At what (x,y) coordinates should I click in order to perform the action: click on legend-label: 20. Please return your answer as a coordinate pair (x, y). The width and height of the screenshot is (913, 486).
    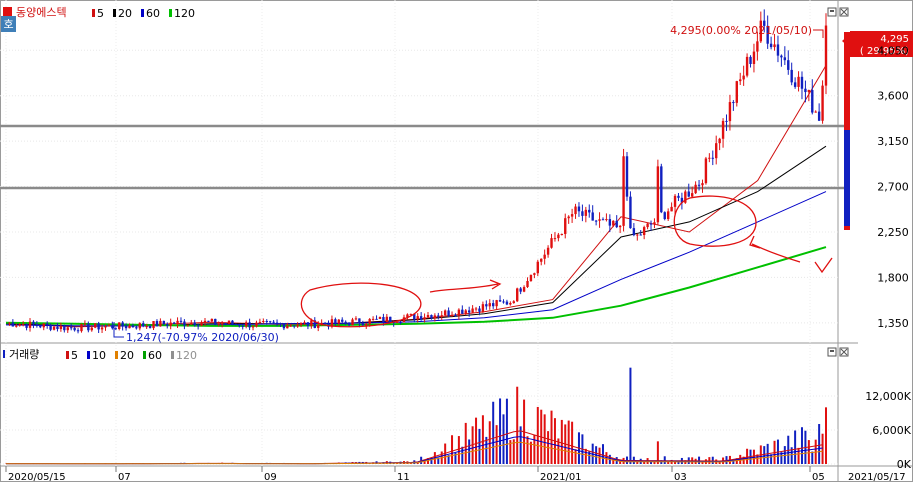
    Looking at the image, I should click on (125, 13).